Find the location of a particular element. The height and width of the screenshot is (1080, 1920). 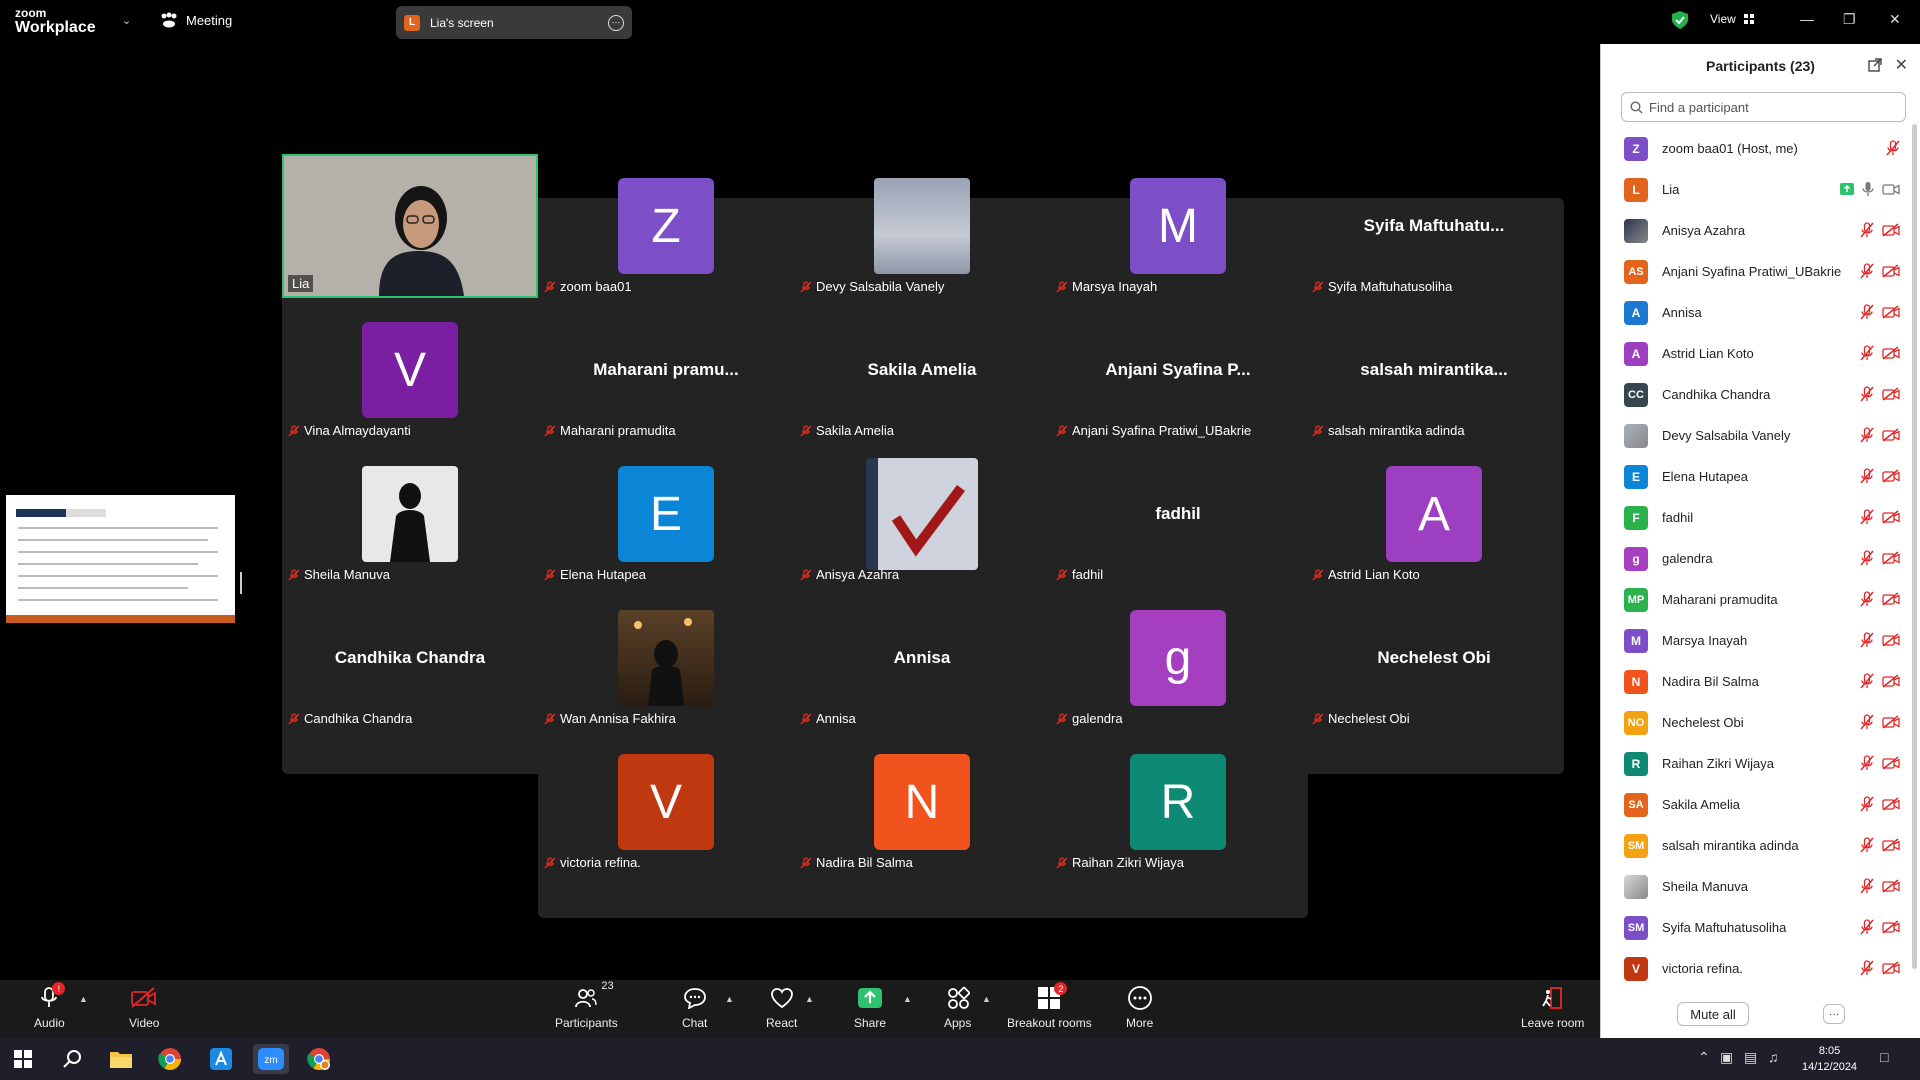

mute-all-button: Mute all is located at coordinates (1713, 1014).